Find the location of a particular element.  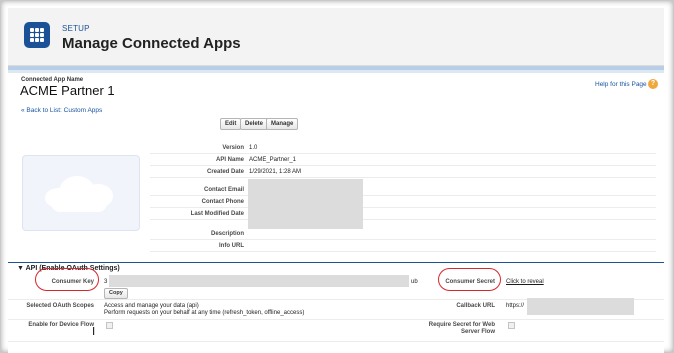

detail-row-contact-phone: Contact Phone is located at coordinates (403, 202).